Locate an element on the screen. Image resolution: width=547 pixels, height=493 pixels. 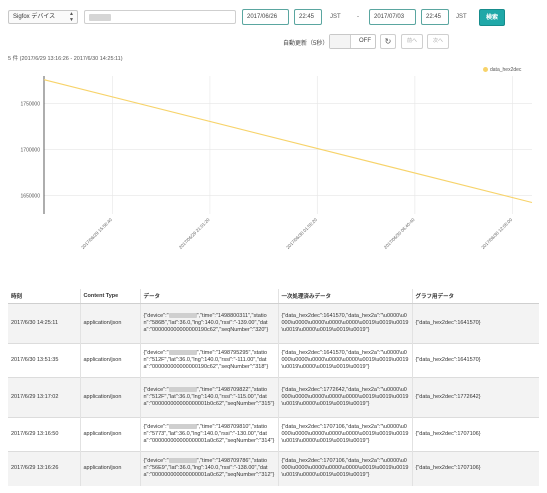
x-tick-label: 2017/06/30 06:40:40 is located at coordinates (399, 233).